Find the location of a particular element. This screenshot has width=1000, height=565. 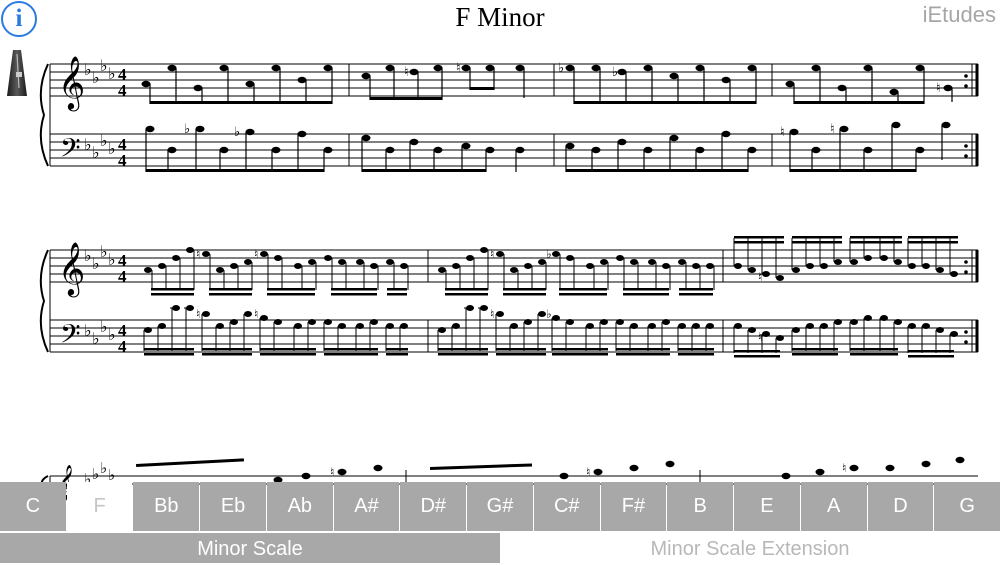

key-button-a-sharp: A# is located at coordinates (366, 506).